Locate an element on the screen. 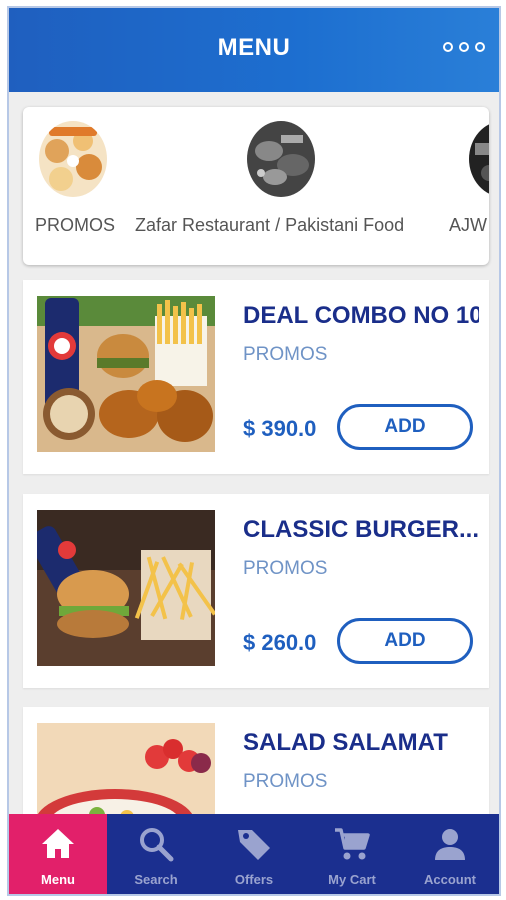  cart-icon is located at coordinates (352, 844).